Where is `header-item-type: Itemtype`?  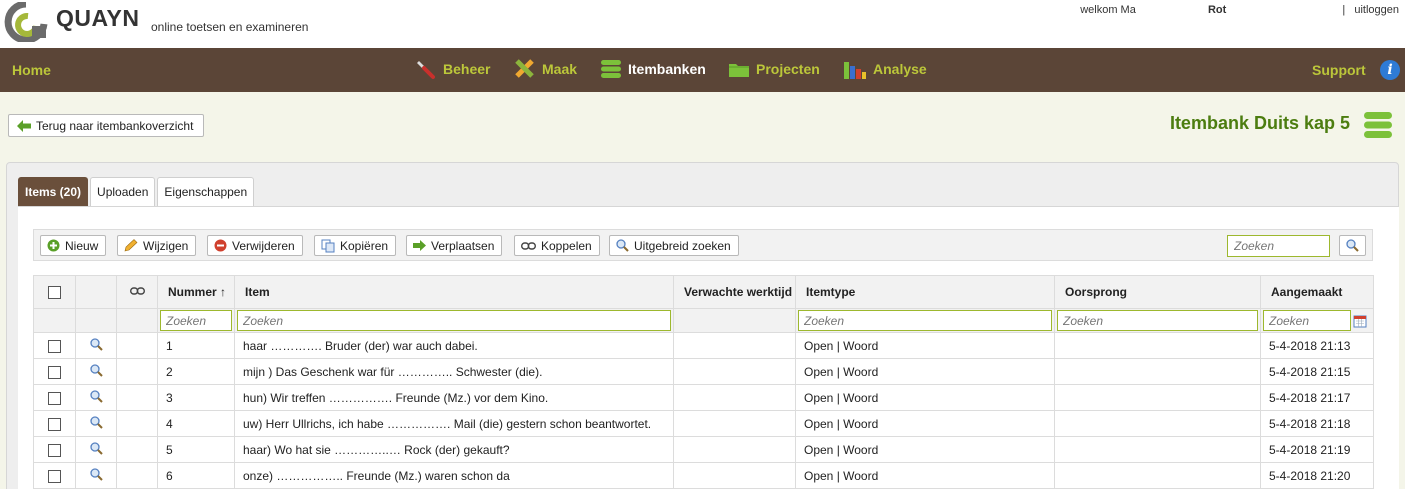 header-item-type: Itemtype is located at coordinates (925, 292).